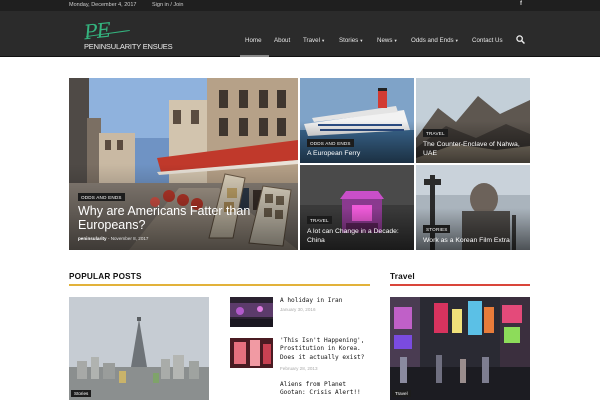 This screenshot has width=600, height=400. Describe the element at coordinates (476, 149) in the screenshot. I see `nahwa-title: The Counter-Enclave of Nahwa, UAE` at that location.